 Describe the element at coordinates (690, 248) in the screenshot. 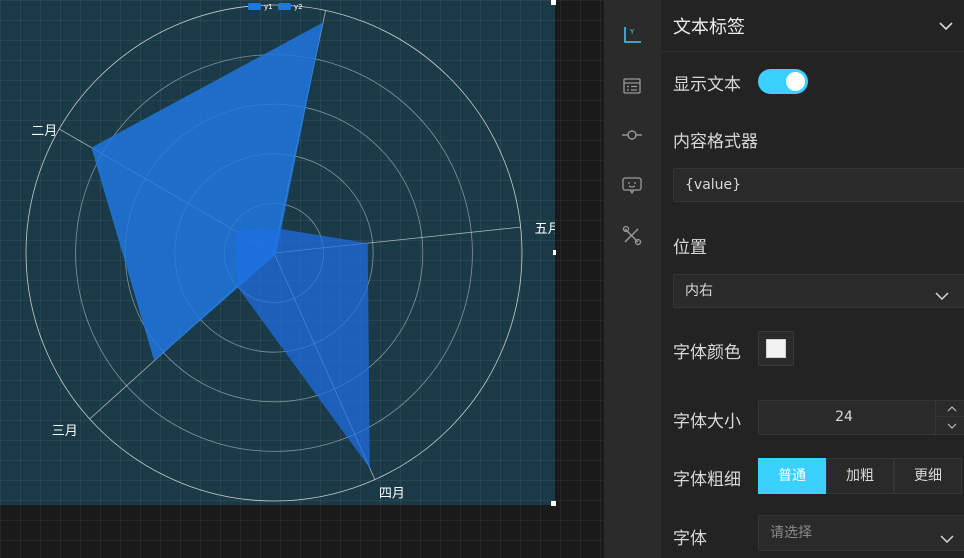

I see `position-label: 位置` at that location.